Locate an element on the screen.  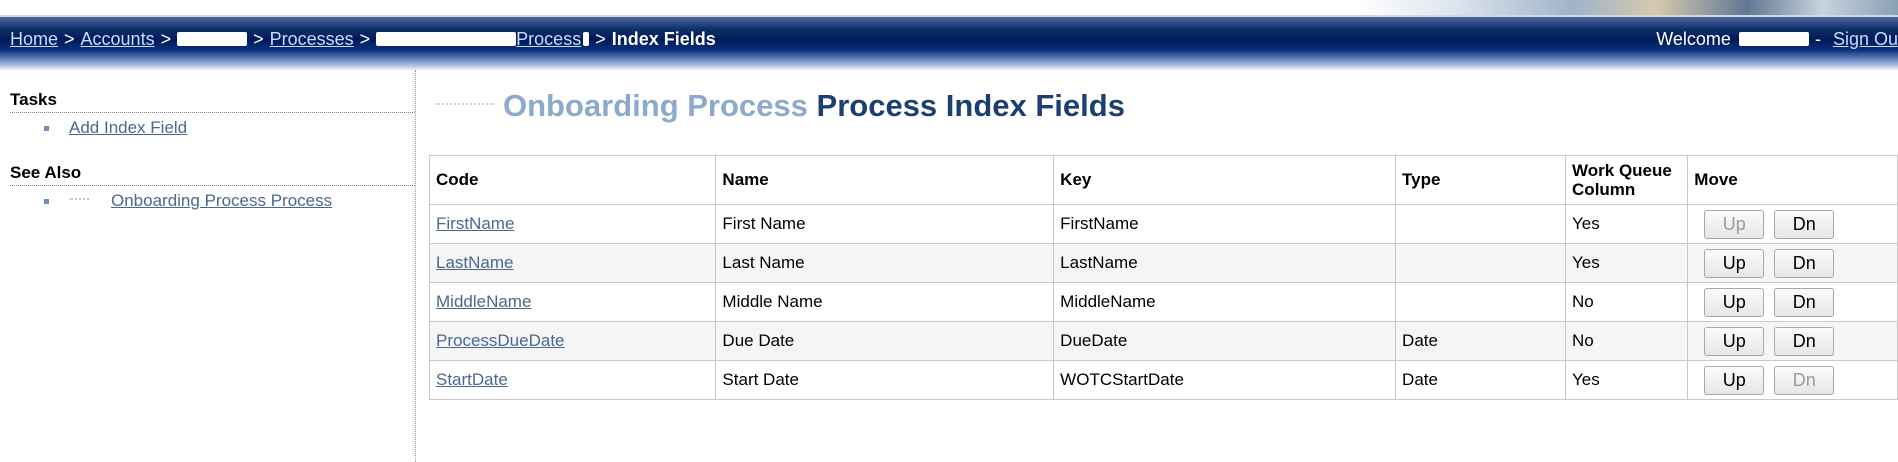
code-link: ProcessDueDate is located at coordinates (500, 340).